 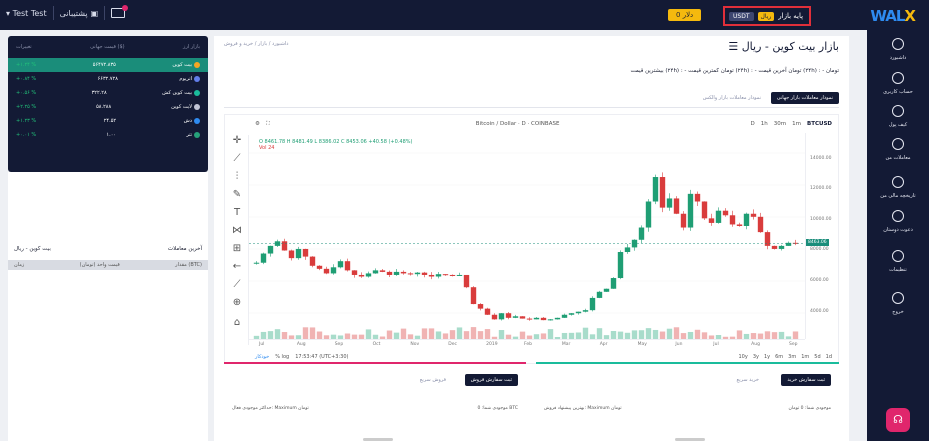 I want to click on trades-title-row: بیت کوین - ریال آخرین معاملات, so click(x=108, y=249).